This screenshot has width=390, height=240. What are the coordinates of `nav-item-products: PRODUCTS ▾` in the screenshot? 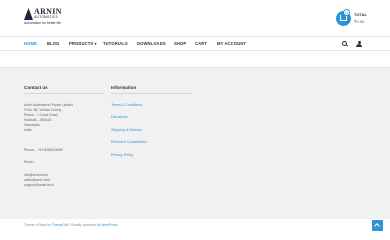 It's located at (83, 43).